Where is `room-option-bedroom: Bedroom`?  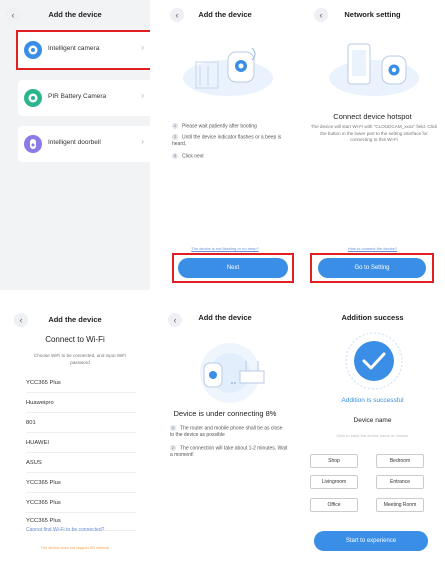 room-option-bedroom: Bedroom is located at coordinates (400, 461).